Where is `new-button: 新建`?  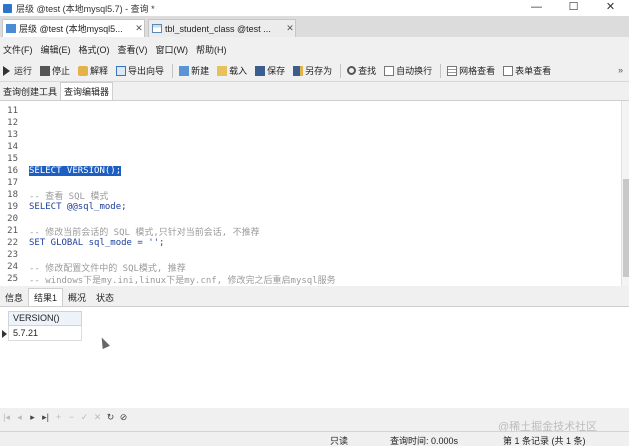
new-button: 新建 is located at coordinates (194, 70).